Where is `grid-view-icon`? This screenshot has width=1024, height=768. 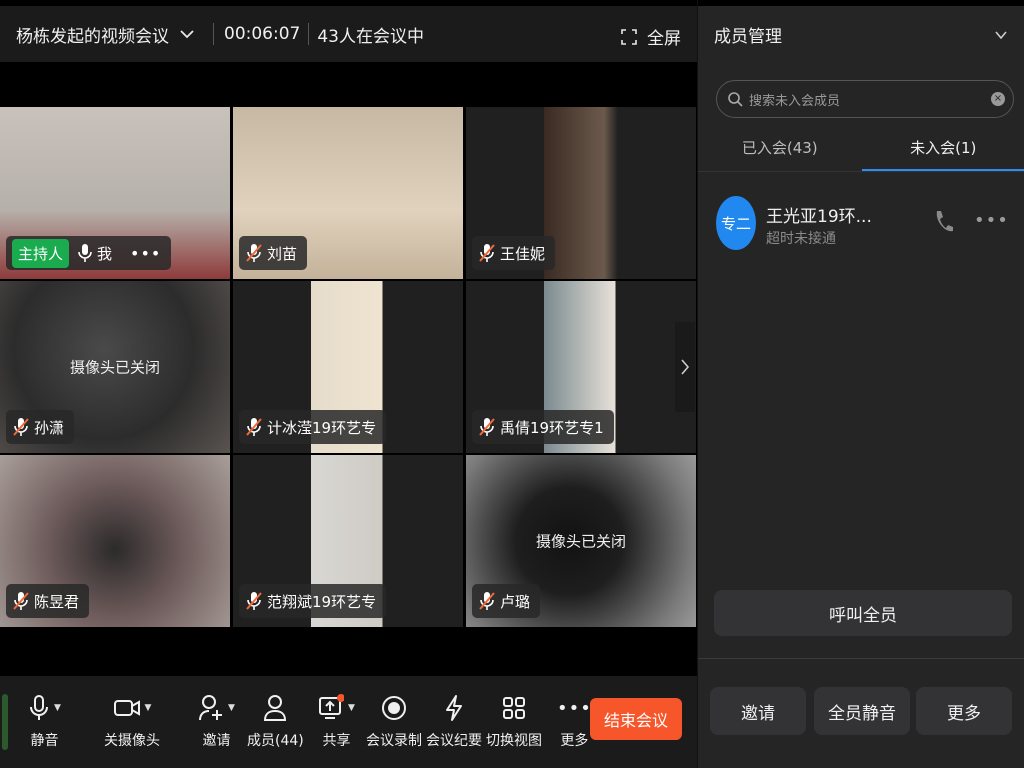
grid-view-icon is located at coordinates (514, 708).